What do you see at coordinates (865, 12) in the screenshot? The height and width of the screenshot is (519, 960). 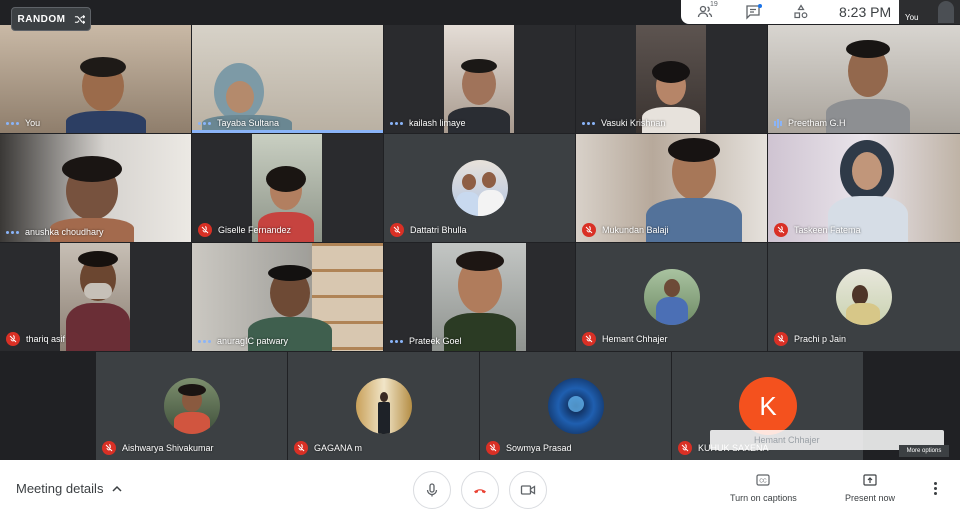 I see `clock-time: 8:23 PM` at bounding box center [865, 12].